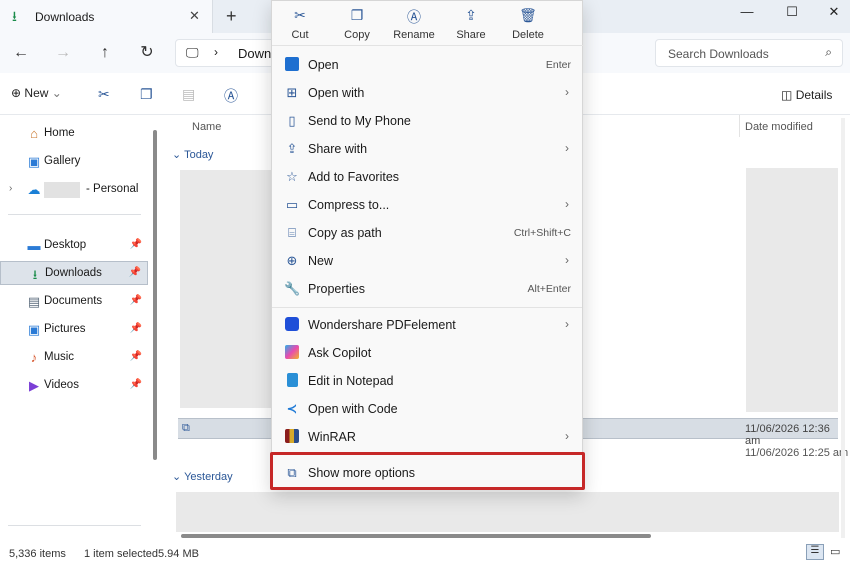 Image resolution: width=850 pixels, height=563 pixels. Describe the element at coordinates (718, 54) in the screenshot. I see `search-placeholder: Search Downloads` at that location.